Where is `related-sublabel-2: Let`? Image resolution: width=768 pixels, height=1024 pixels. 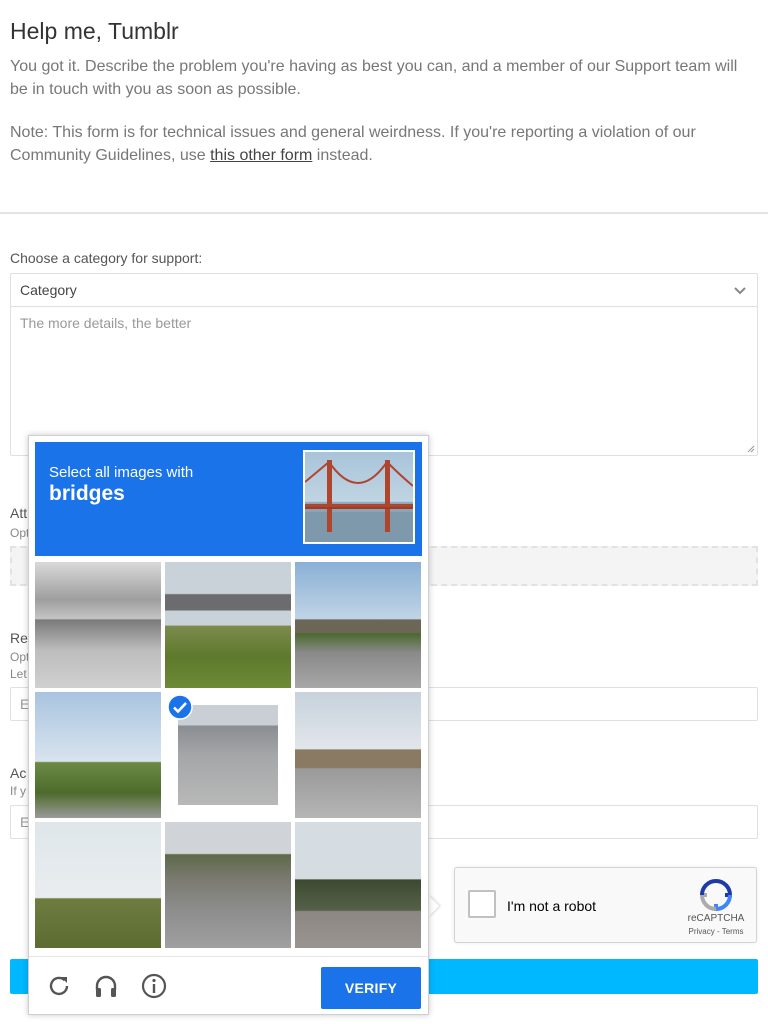
related-sublabel-2: Let is located at coordinates (18, 674).